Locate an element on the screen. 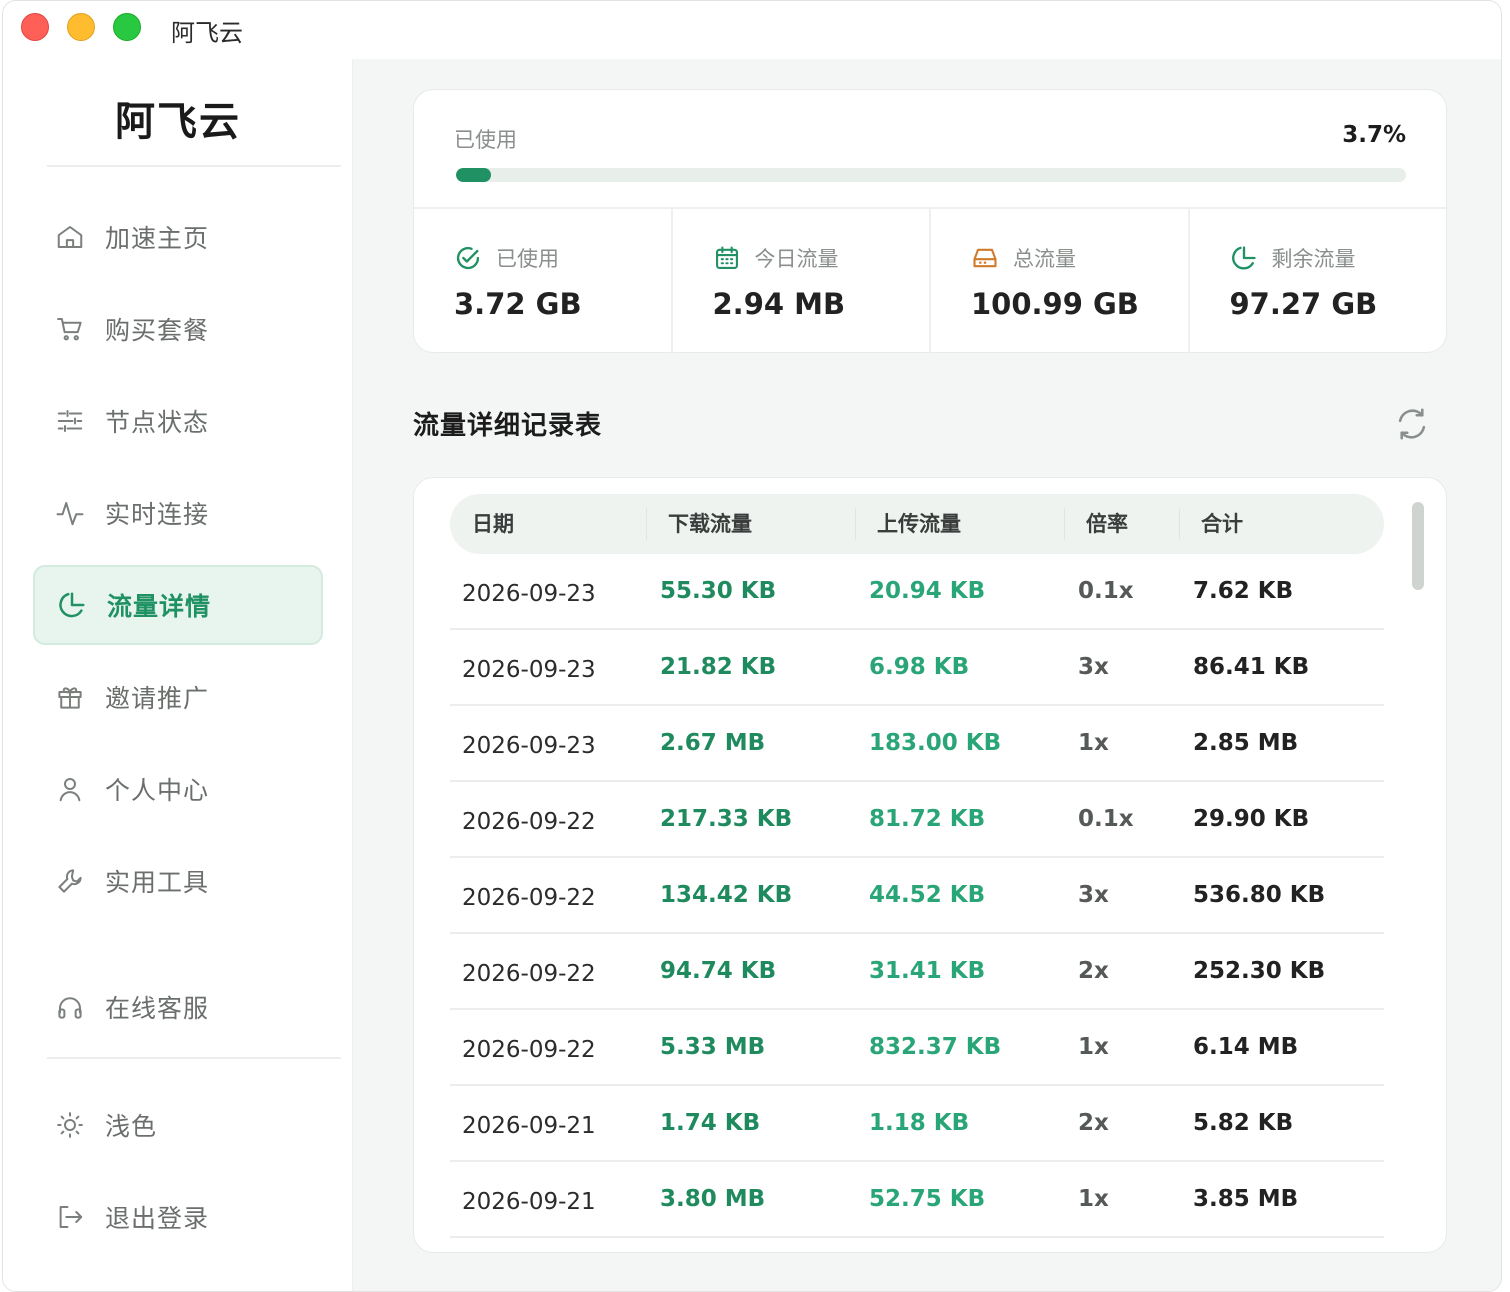 The width and height of the screenshot is (1510, 1292). cell-download: 5.33 MB is located at coordinates (713, 1047).